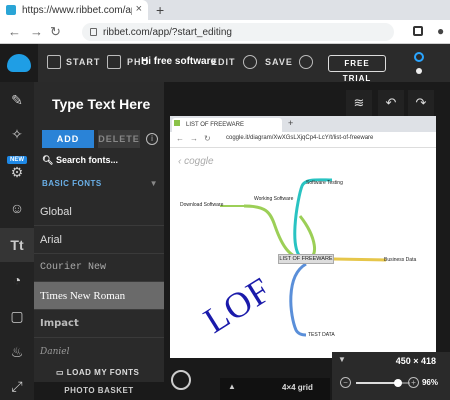 This screenshot has width=450, height=400. I want to click on document-title: Hi free software, so click(179, 61).